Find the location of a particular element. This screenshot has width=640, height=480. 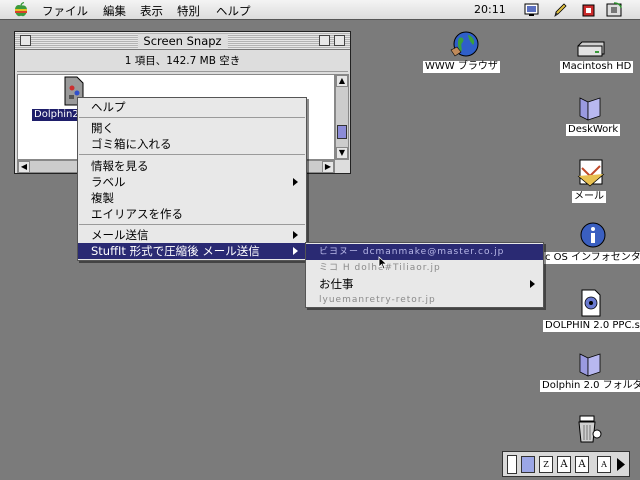

menu-item-label: 複製 is located at coordinates (102, 198).